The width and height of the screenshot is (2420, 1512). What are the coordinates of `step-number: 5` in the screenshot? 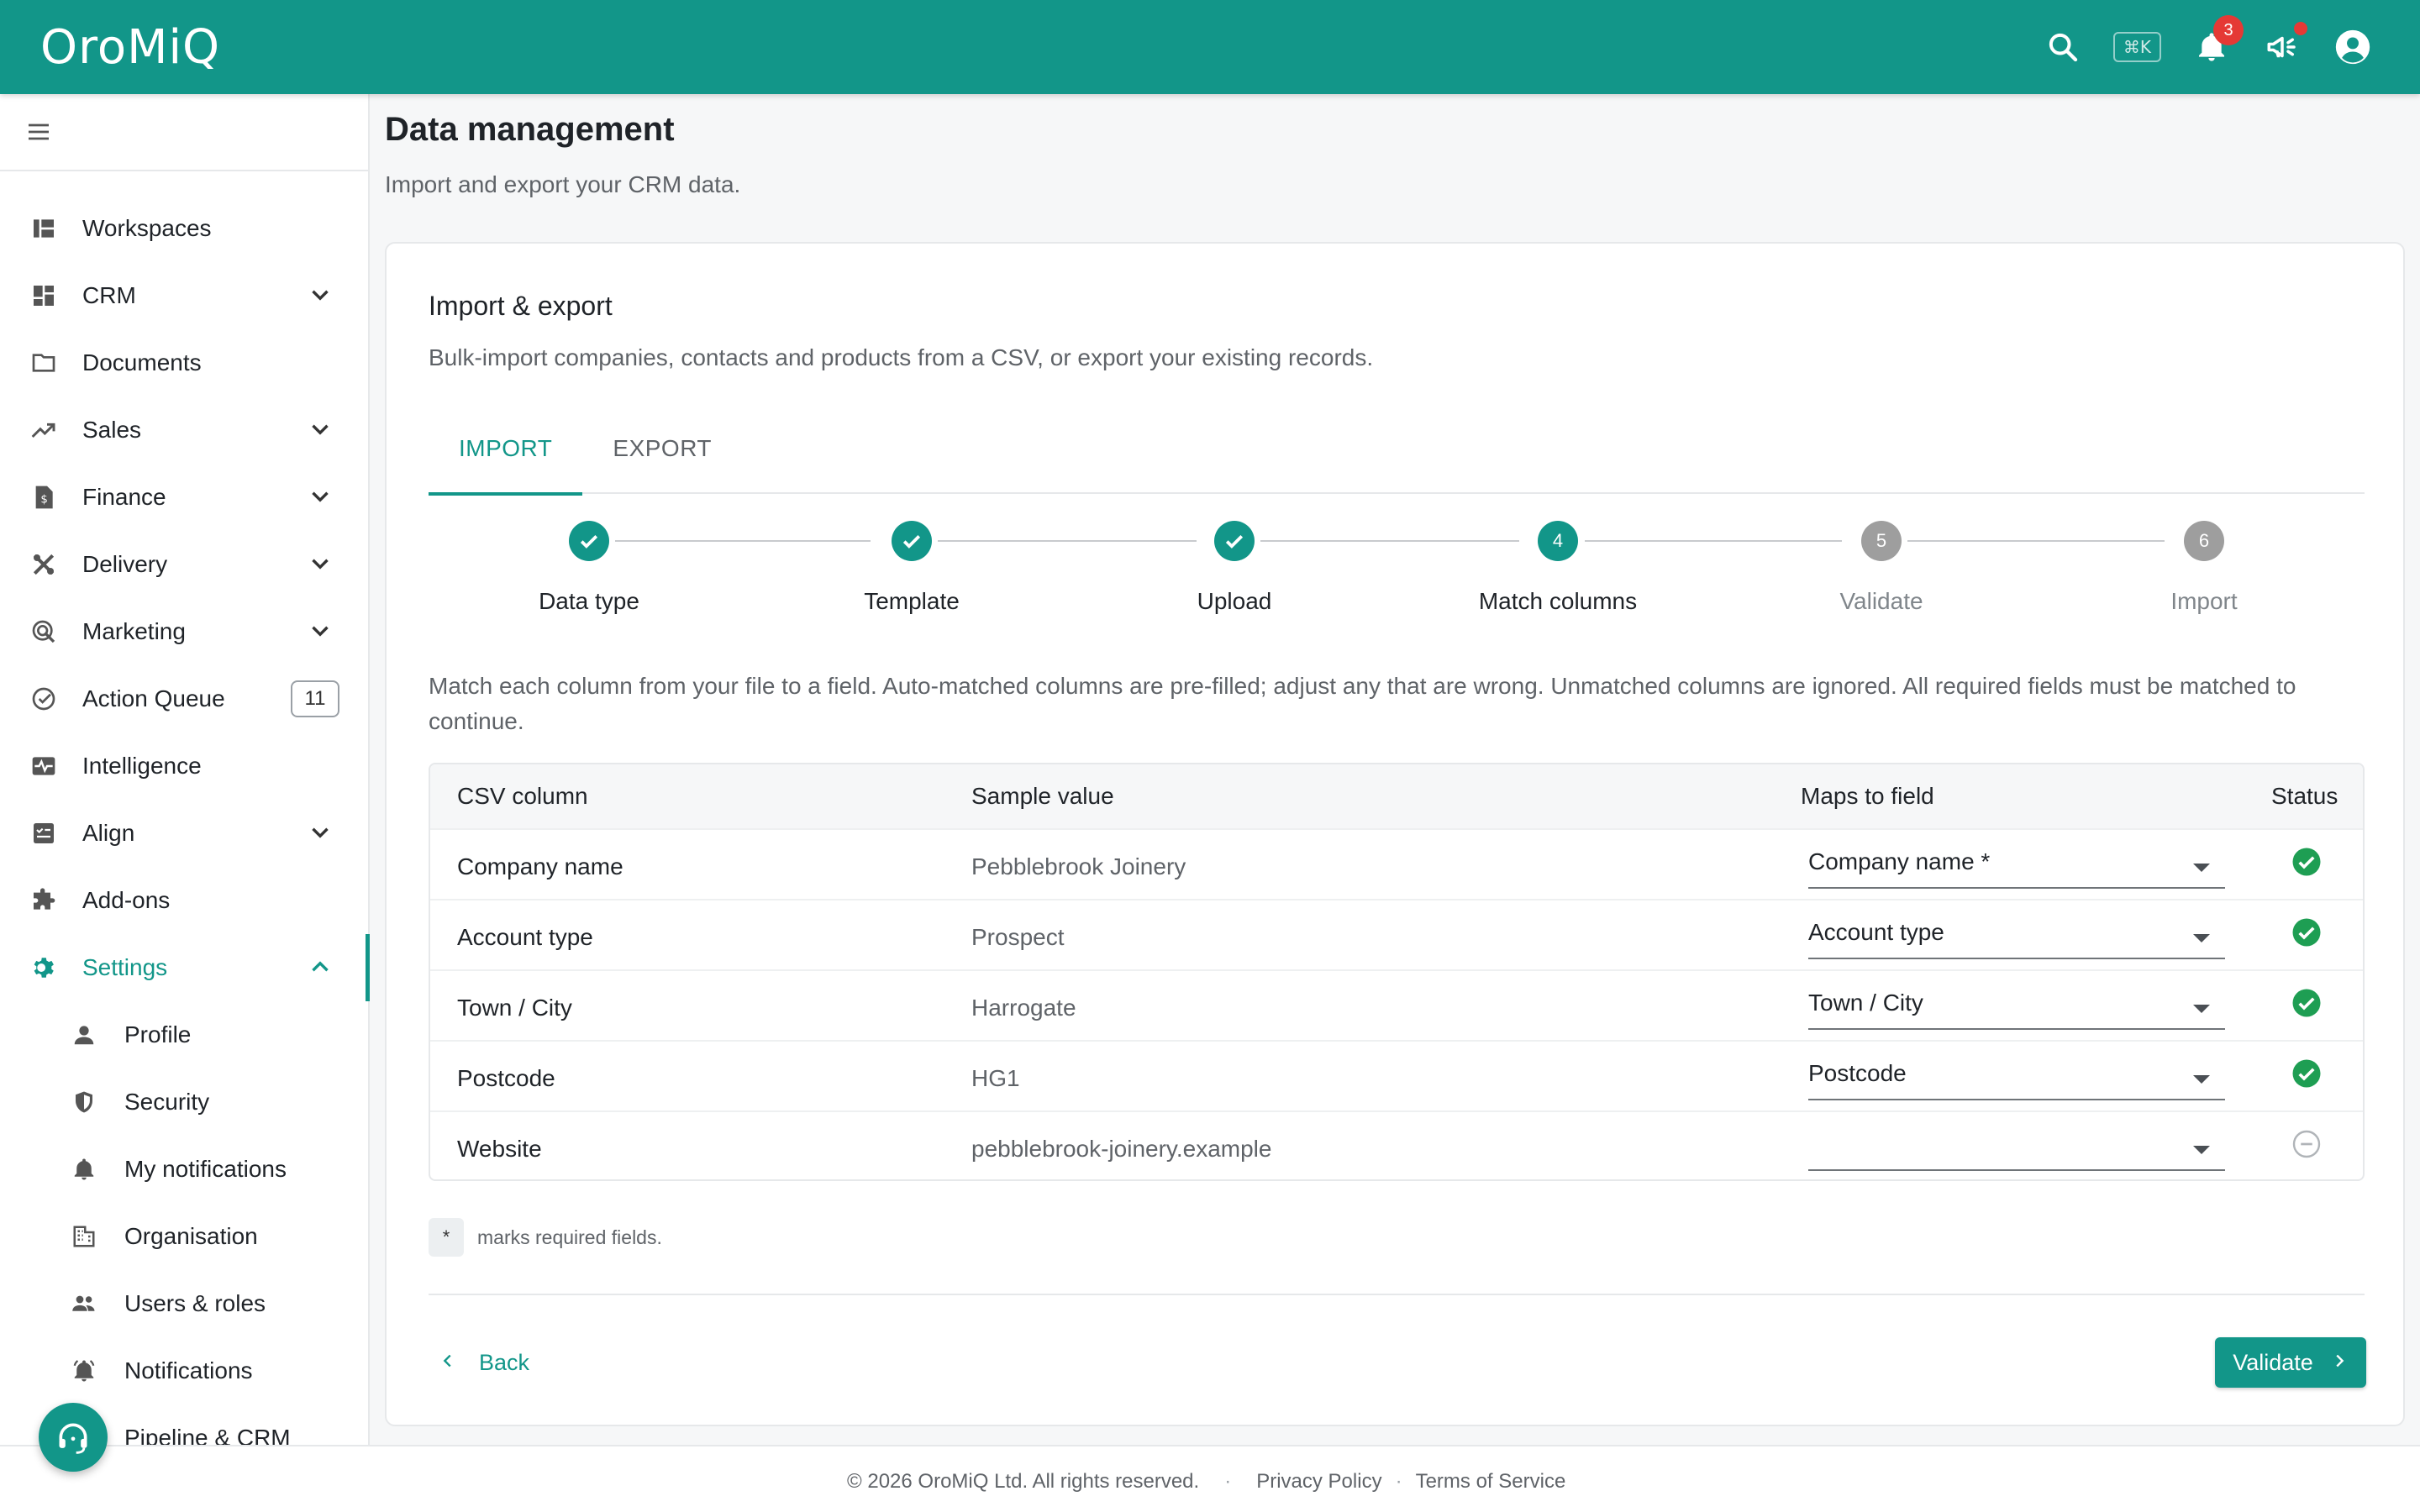 It's located at (1881, 541).